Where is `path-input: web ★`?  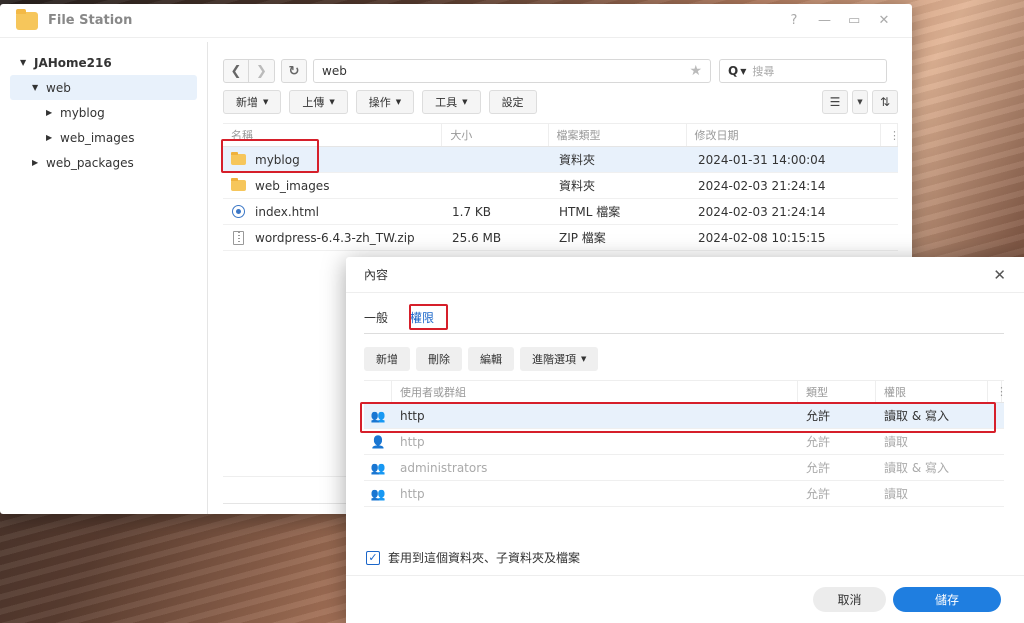 path-input: web ★ is located at coordinates (512, 71).